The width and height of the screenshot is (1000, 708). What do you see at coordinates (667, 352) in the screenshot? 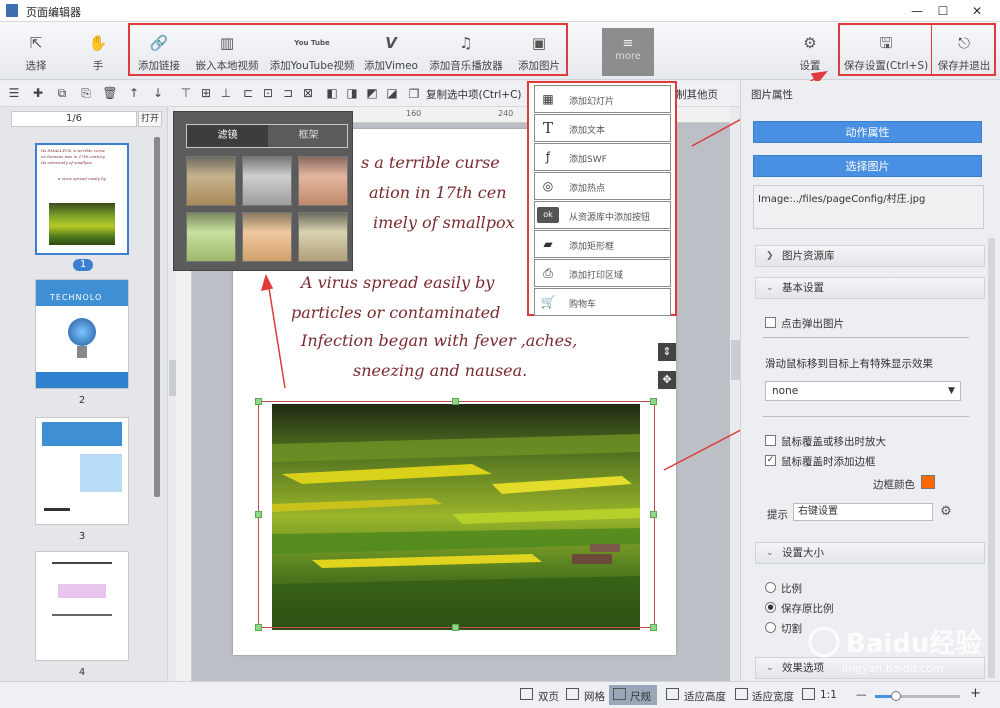
I see `resize-vertical-icon: ⇕` at bounding box center [667, 352].